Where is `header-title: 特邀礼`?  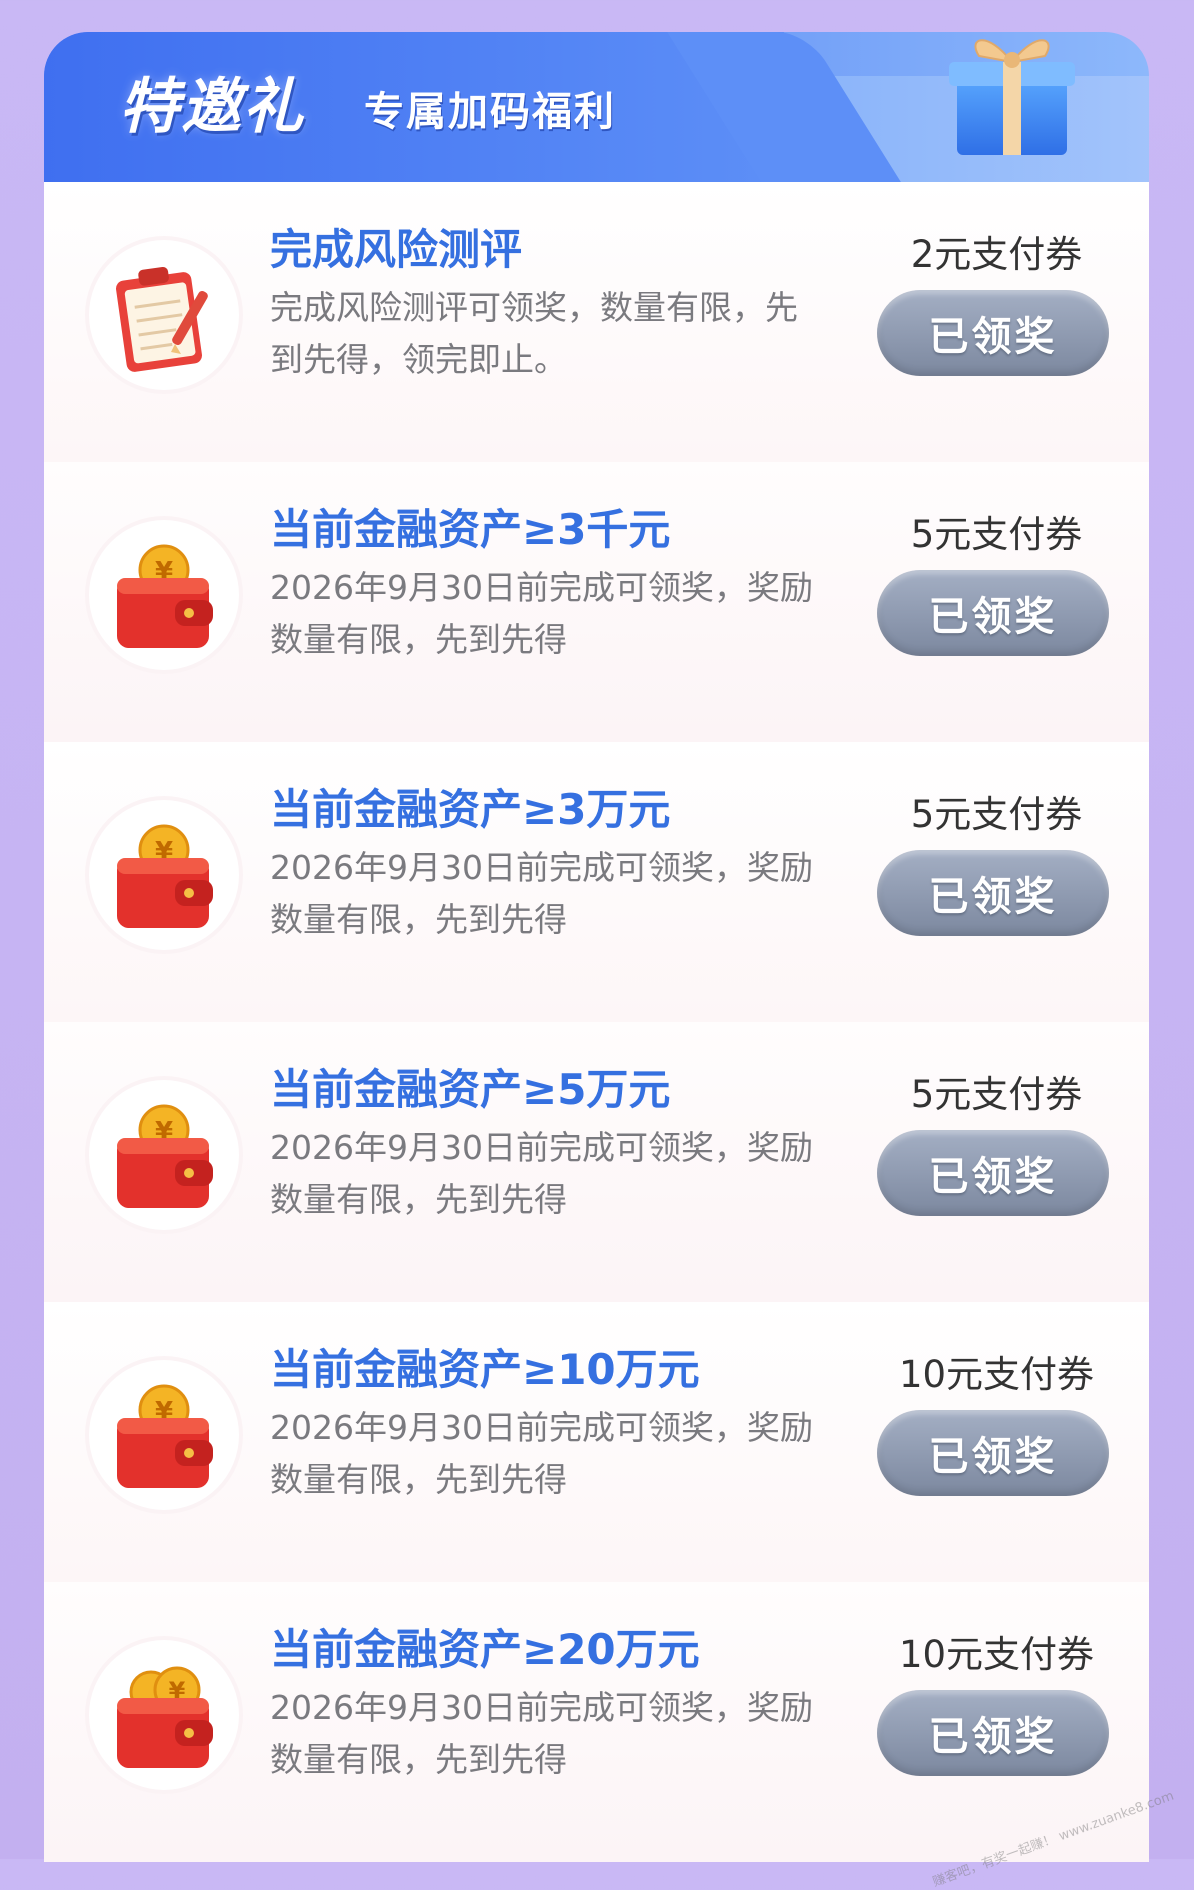 header-title: 特邀礼 is located at coordinates (212, 107).